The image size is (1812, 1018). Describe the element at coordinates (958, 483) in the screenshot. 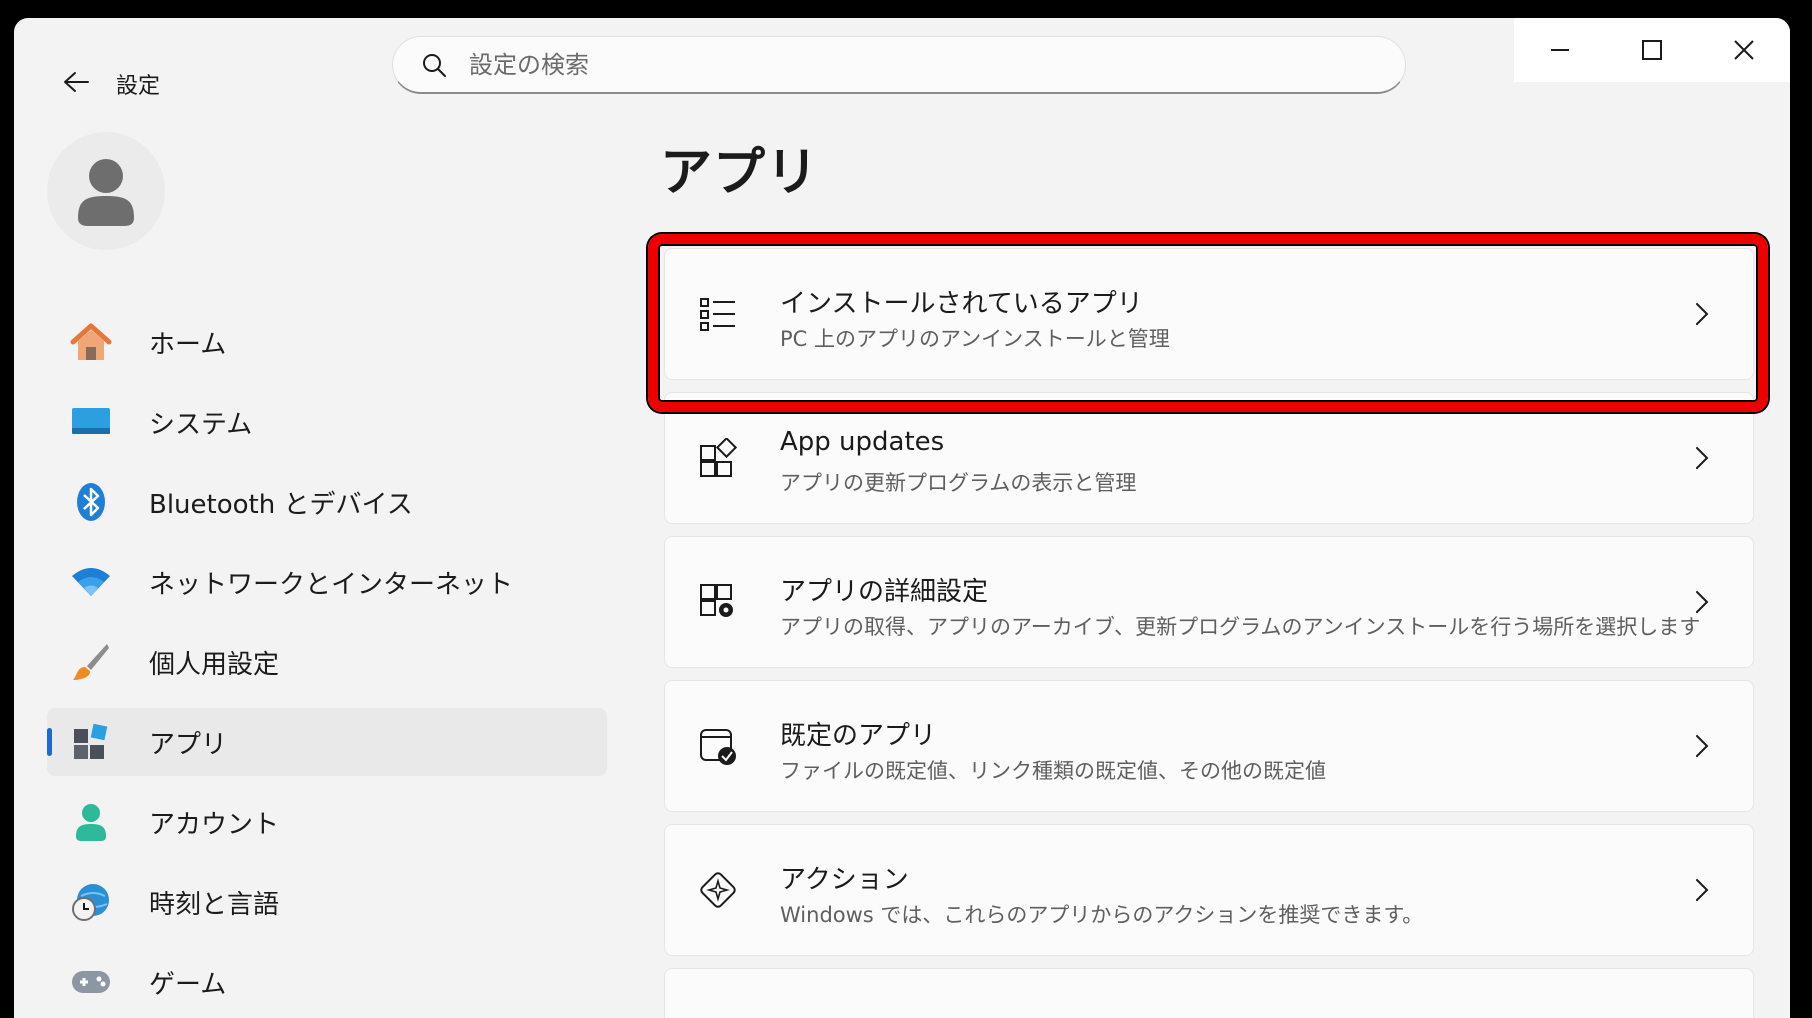

I see `card-subtitle: アプリの更新プログラムの表示と管理` at that location.